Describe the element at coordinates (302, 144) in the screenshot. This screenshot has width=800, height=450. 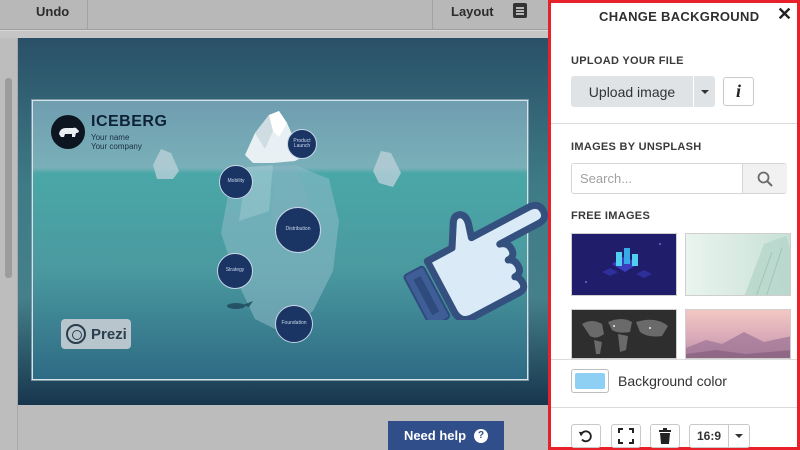
I see `node-product-launch: Product Launch` at that location.